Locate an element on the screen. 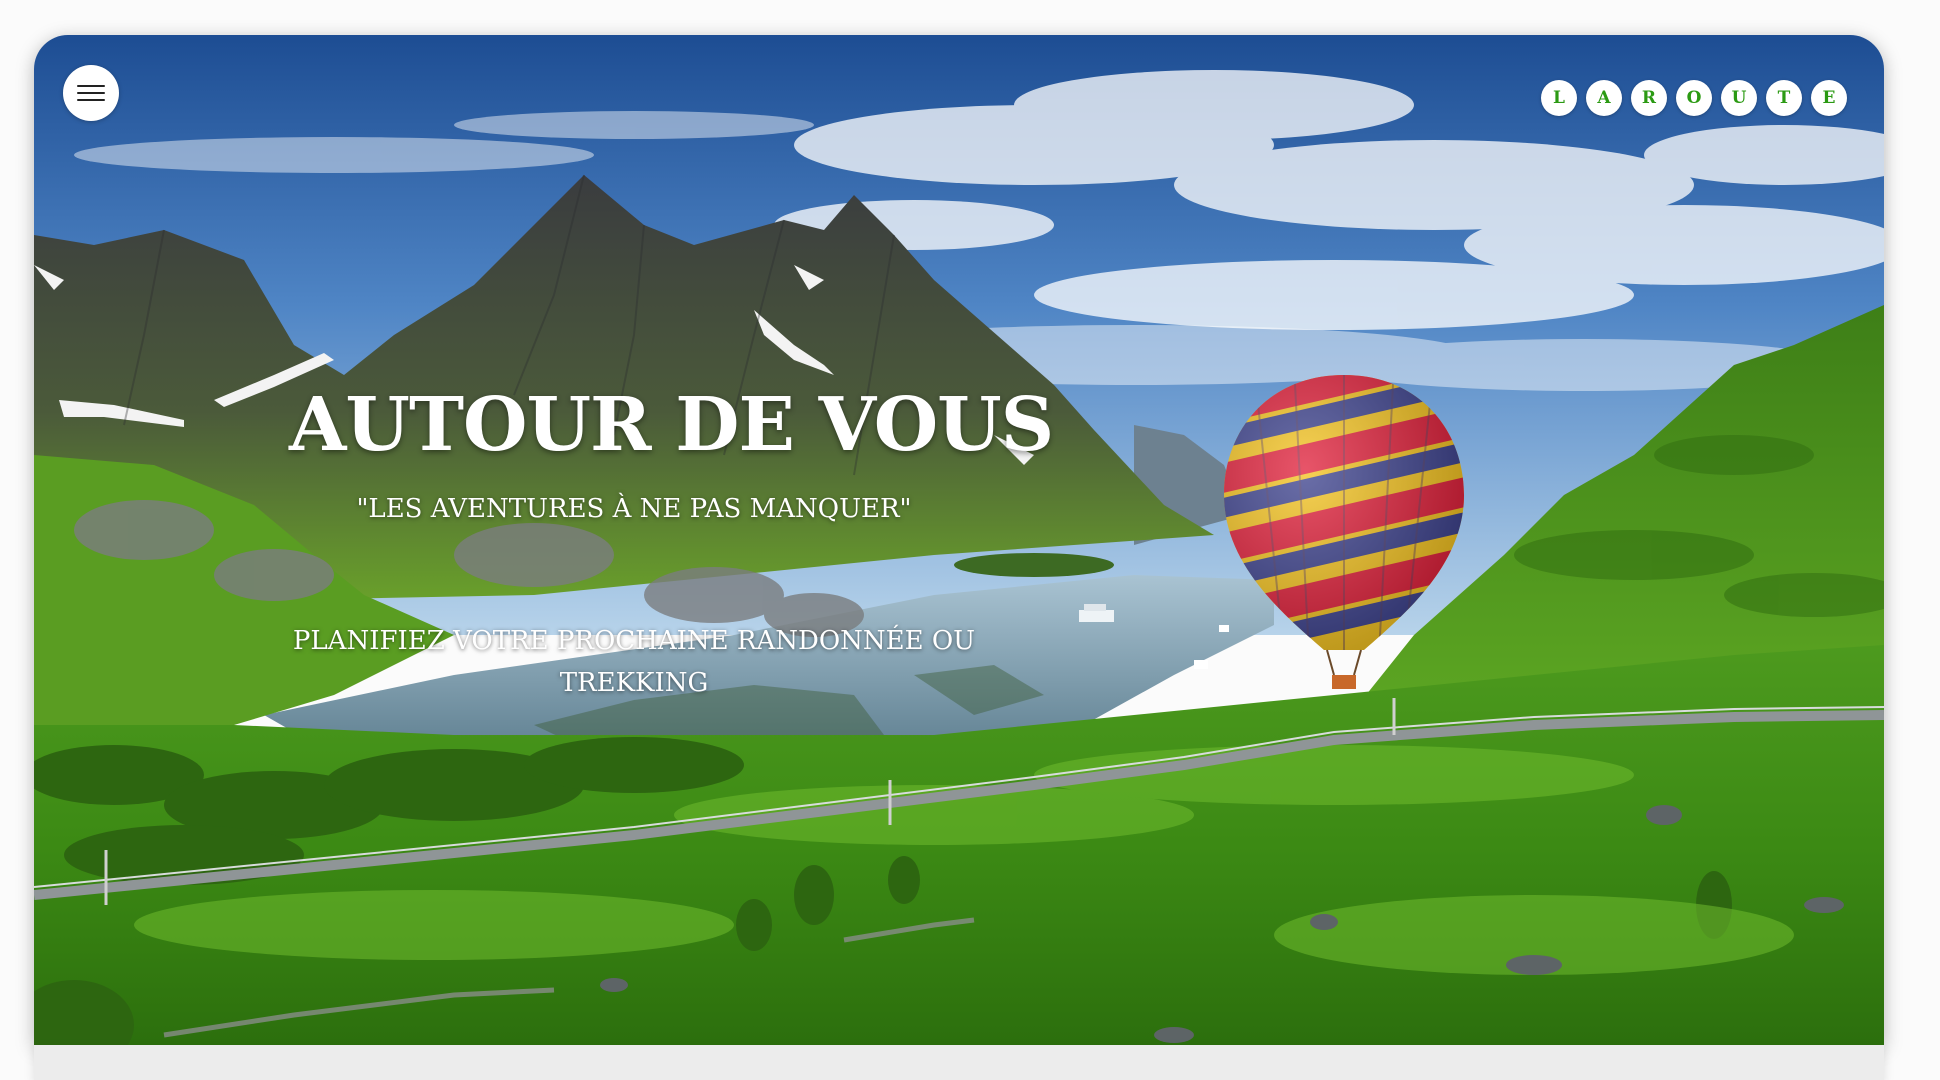 The height and width of the screenshot is (1080, 1940). hamburger-menu-icon is located at coordinates (91, 86).